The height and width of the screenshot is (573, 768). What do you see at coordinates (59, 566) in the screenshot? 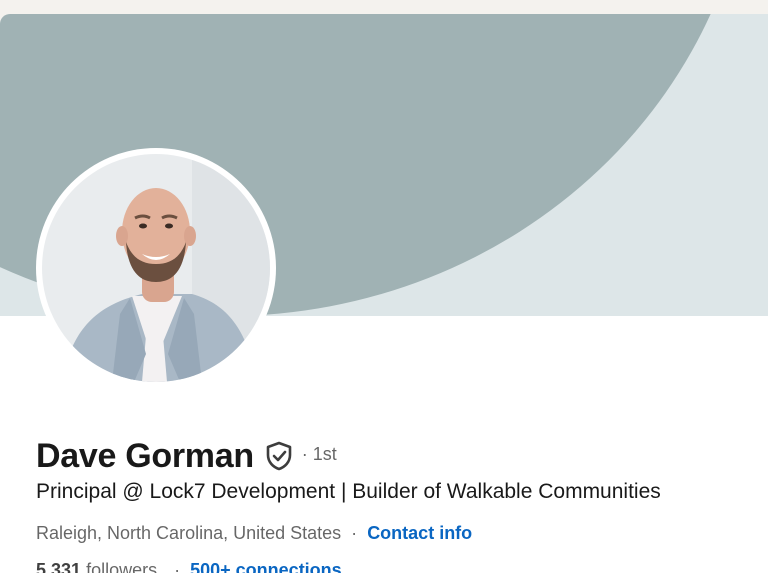
I see `followers-count: 5,331` at bounding box center [59, 566].